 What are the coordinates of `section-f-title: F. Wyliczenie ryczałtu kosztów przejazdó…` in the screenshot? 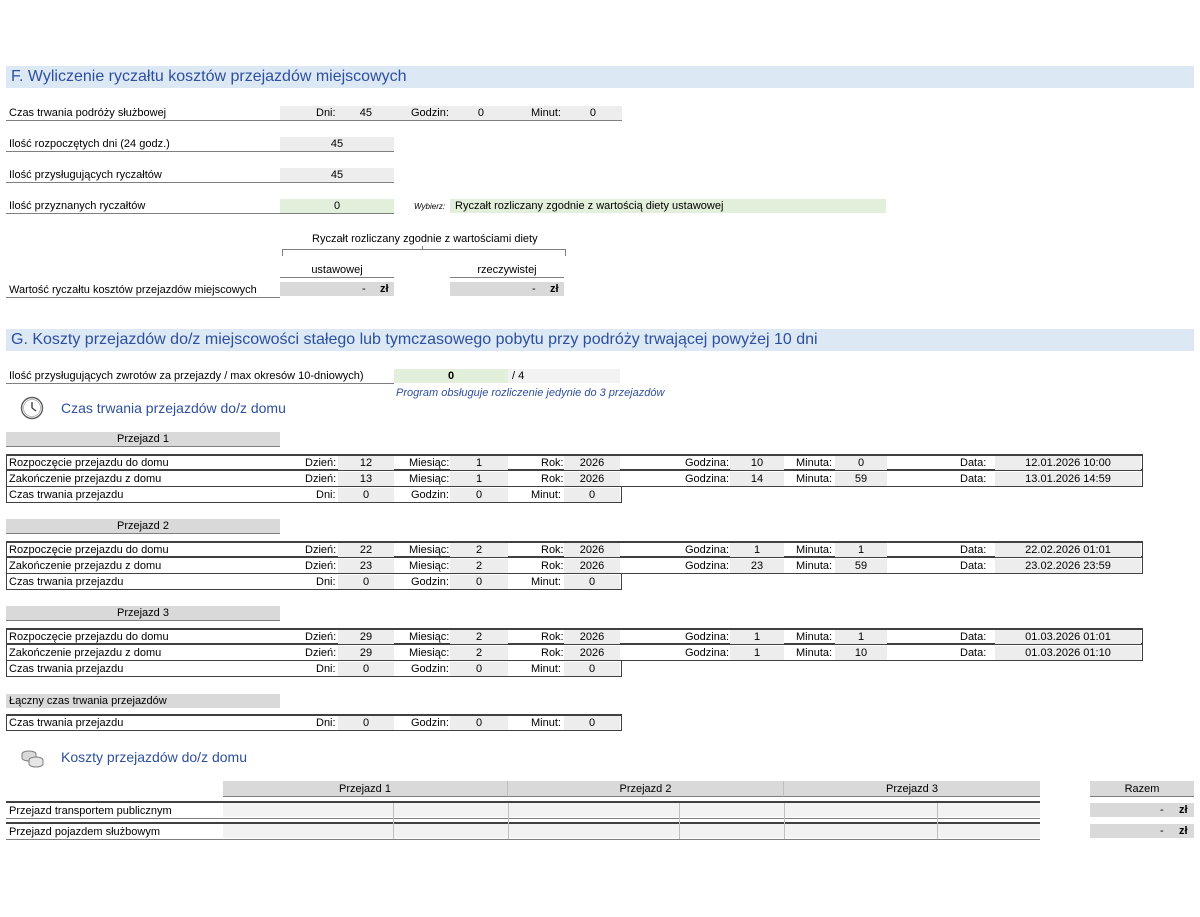 It's located at (209, 76).